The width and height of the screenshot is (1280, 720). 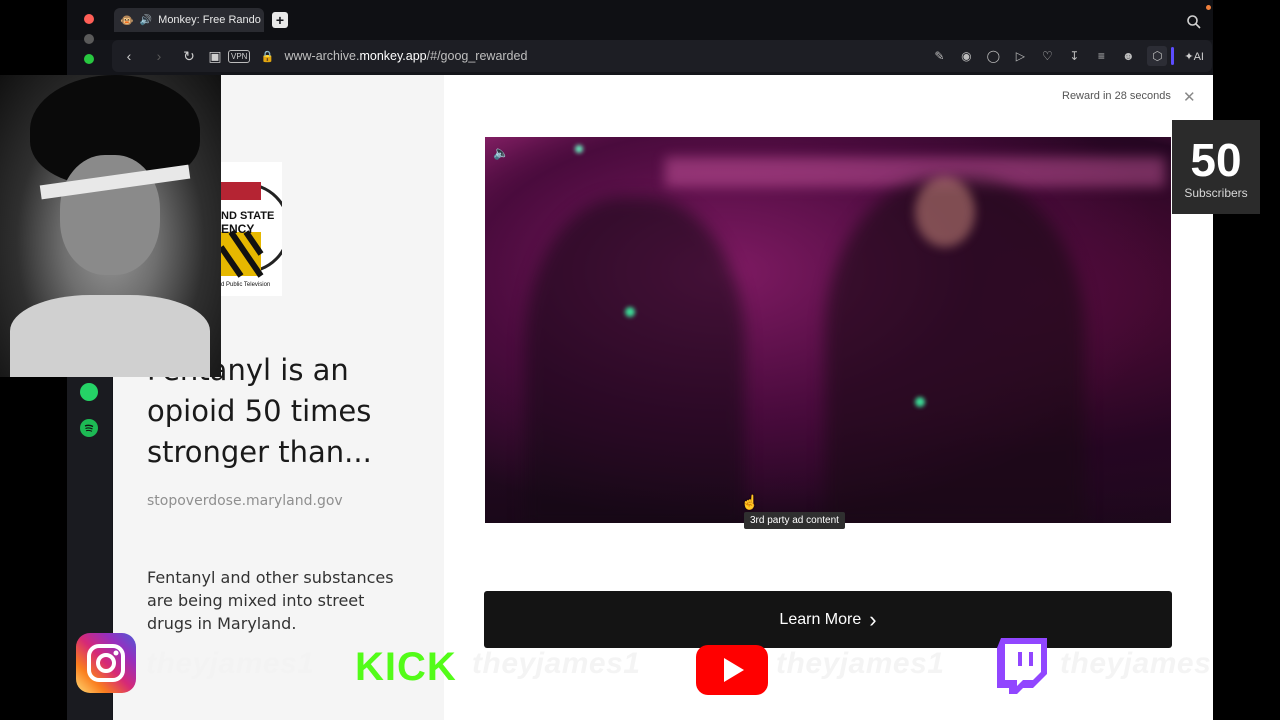 I want to click on reward-countdown: Reward in 28 seconds, so click(x=1116, y=96).